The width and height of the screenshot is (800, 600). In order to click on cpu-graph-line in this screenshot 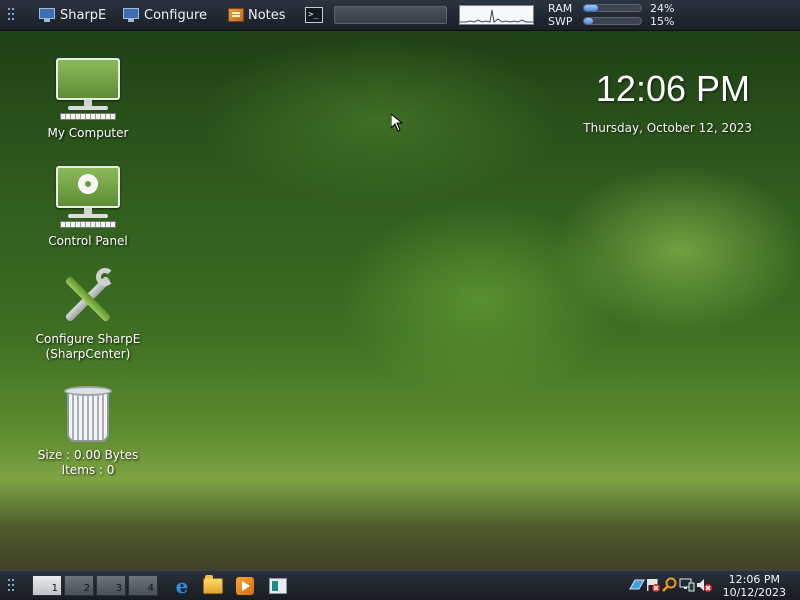, I will do `click(496, 16)`.